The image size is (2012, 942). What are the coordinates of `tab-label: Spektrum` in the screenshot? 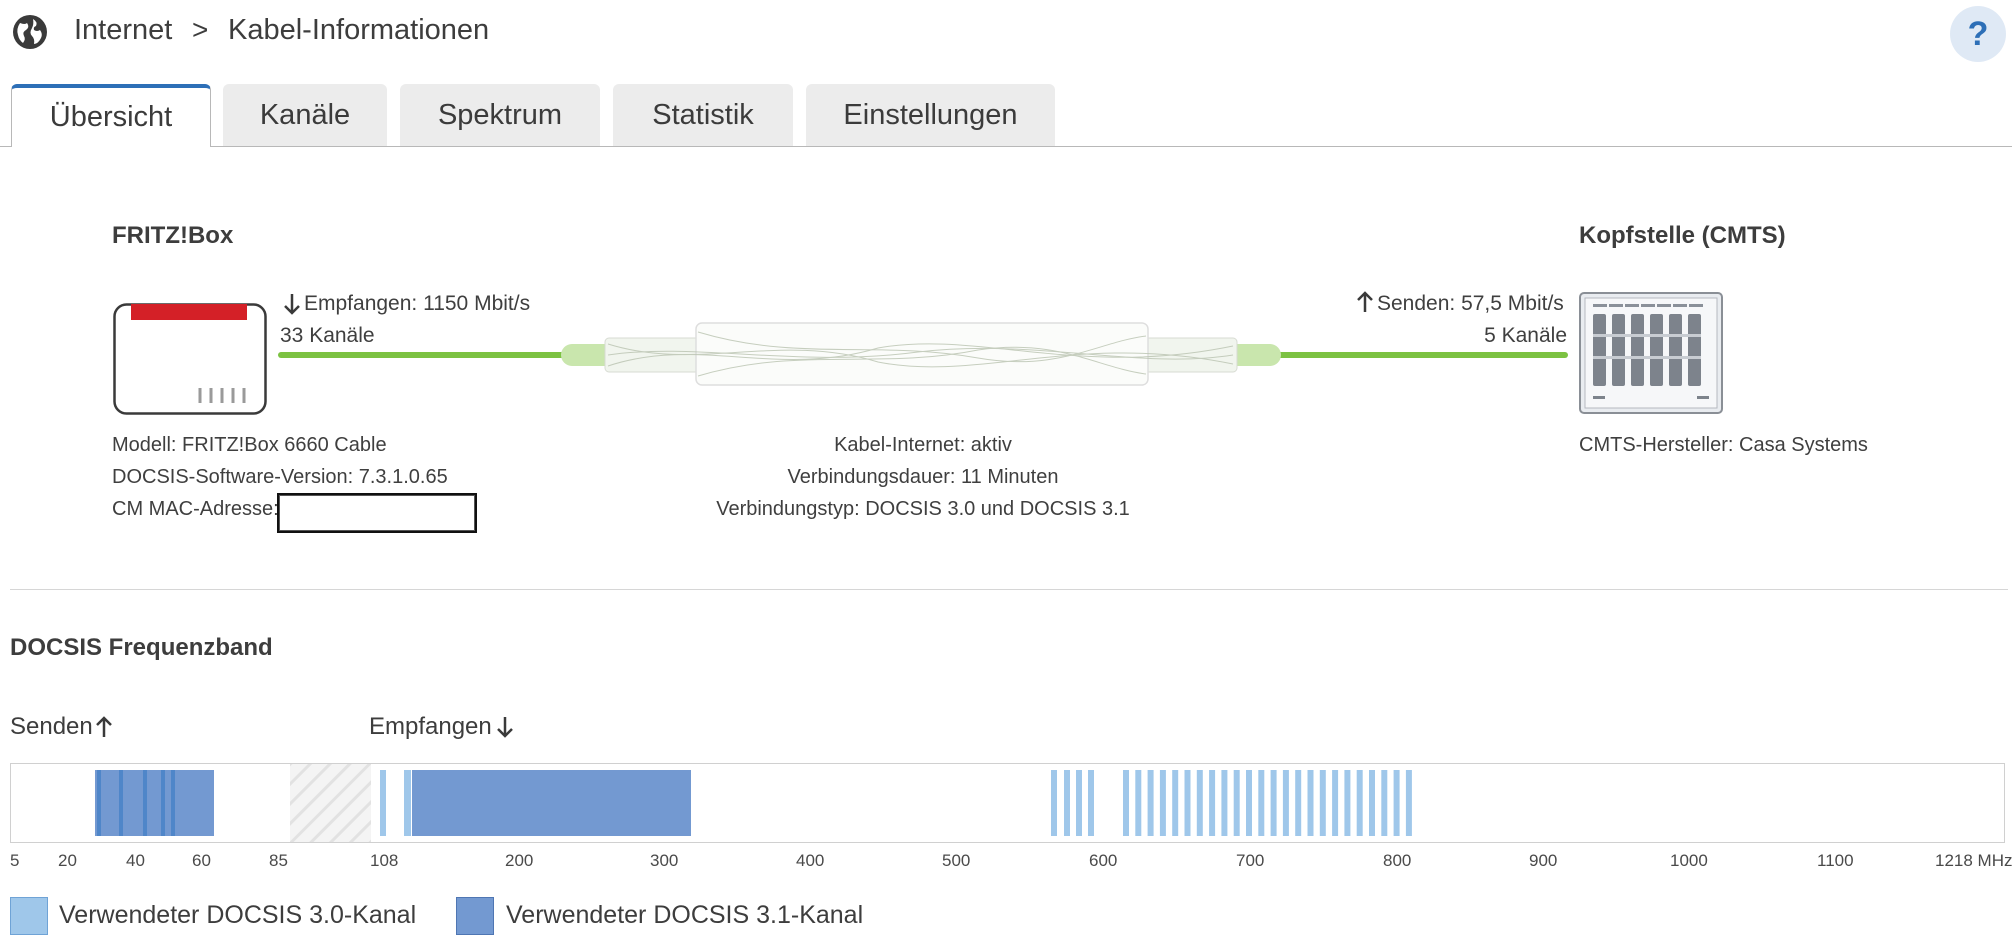 It's located at (500, 114).